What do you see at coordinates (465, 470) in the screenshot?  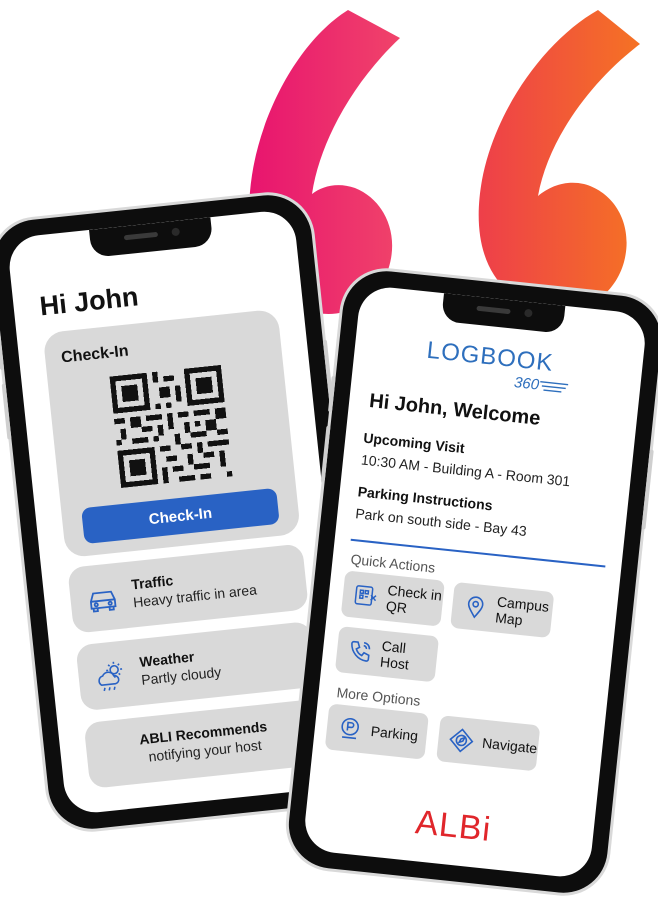 I see `upcoming-visit-detail: 10:30 AM - Building A - Room 301` at bounding box center [465, 470].